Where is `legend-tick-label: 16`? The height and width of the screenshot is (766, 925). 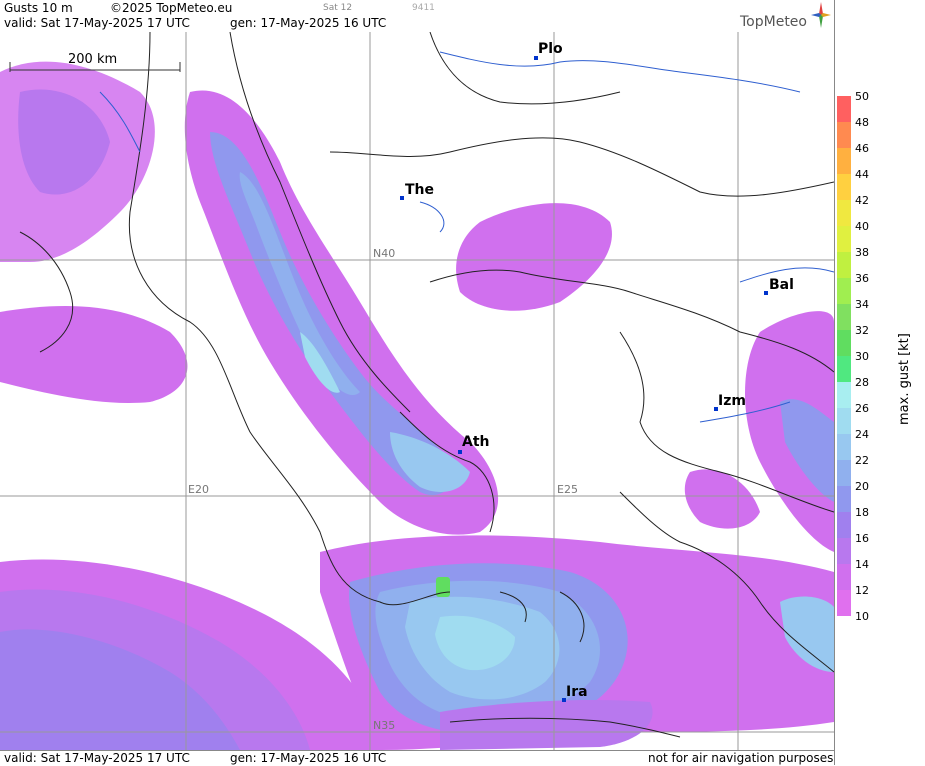
legend-tick-label: 16 is located at coordinates (862, 538).